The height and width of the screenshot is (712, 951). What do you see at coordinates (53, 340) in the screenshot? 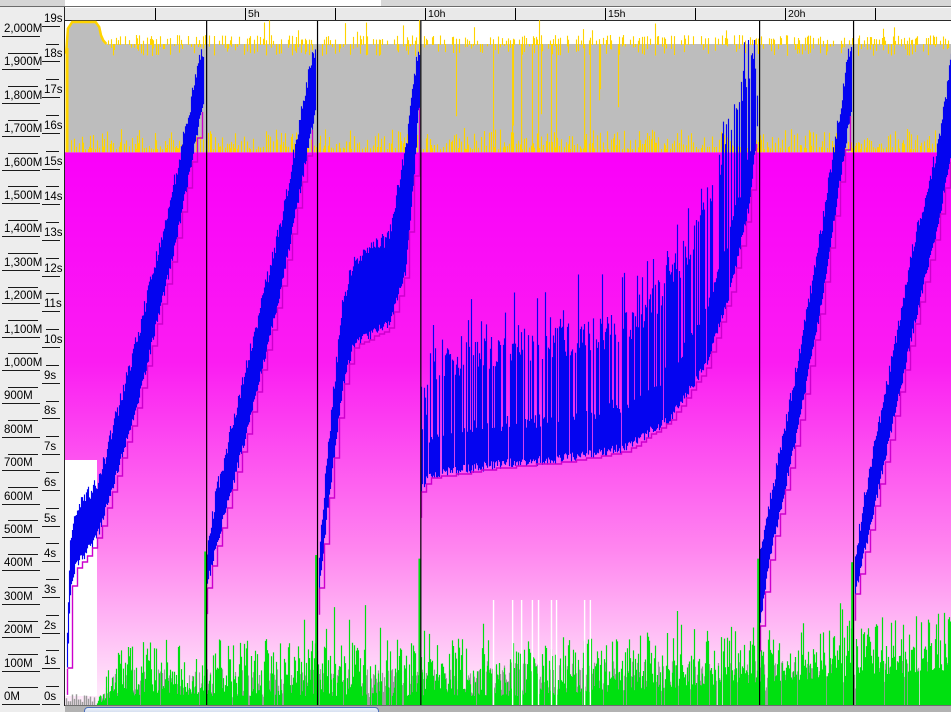
I see `y-axis-seconds-label: 10s` at bounding box center [53, 340].